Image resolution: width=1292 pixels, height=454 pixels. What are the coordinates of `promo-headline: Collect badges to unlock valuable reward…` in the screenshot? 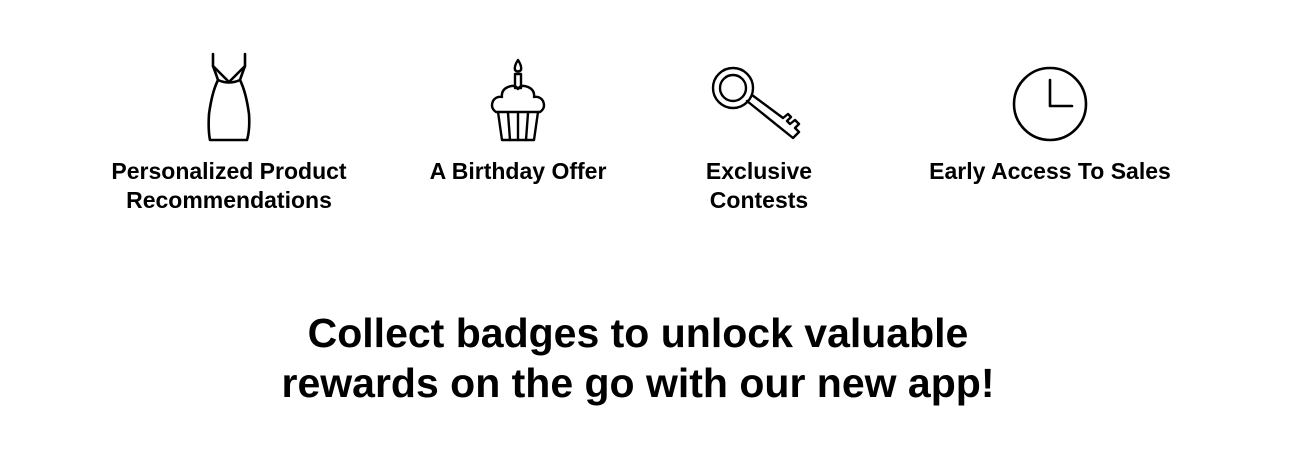 It's located at (638, 358).